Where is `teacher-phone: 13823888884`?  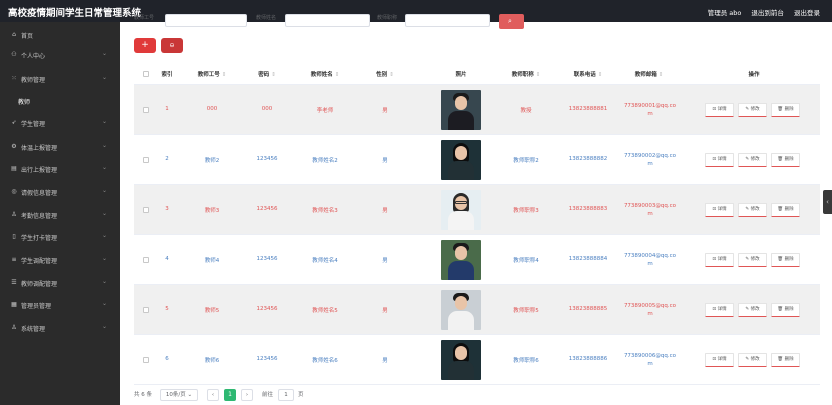
teacher-phone: 13823888884 is located at coordinates (588, 259).